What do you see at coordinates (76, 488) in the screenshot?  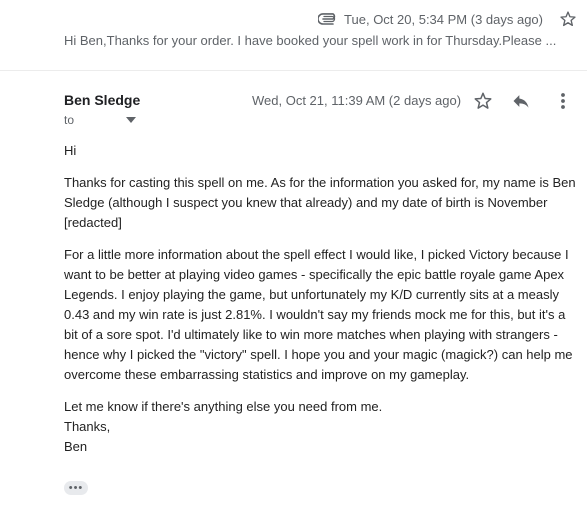 I see `show-trimmed-content-button: •••` at bounding box center [76, 488].